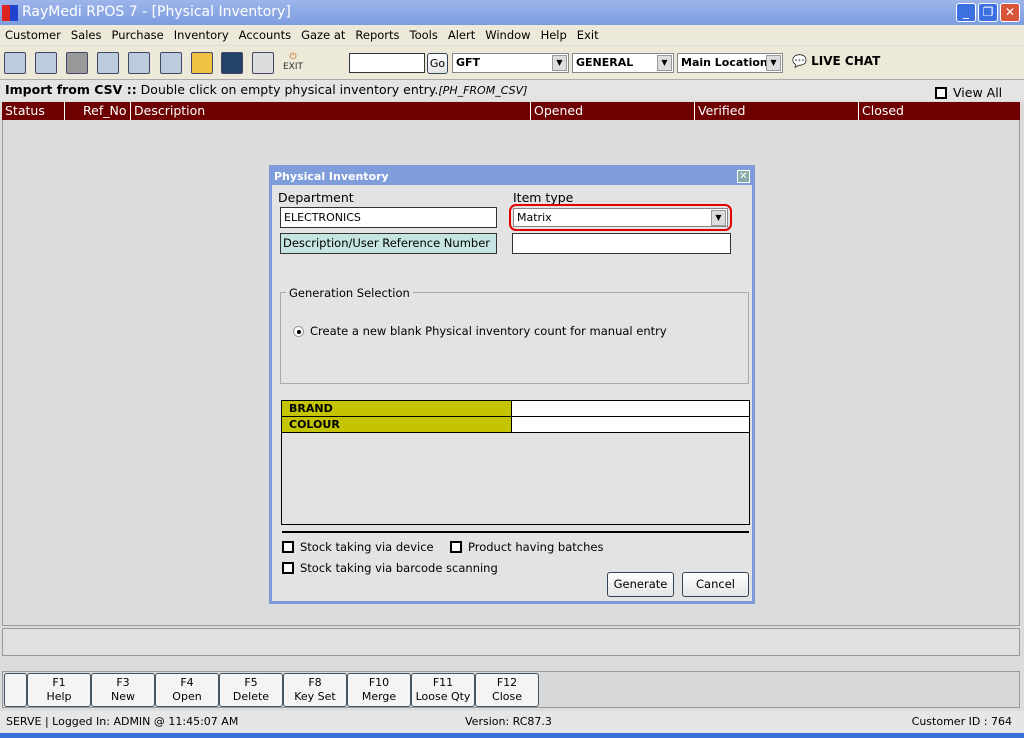 Image resolution: width=1024 pixels, height=738 pixels. Describe the element at coordinates (388, 243) in the screenshot. I see `description-label: Description/User Reference Number` at that location.